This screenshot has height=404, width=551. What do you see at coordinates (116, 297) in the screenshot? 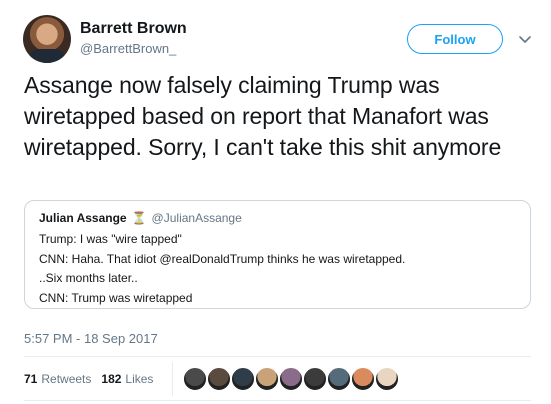
I see `quoted-line: CNN: Trump was wiretapped` at bounding box center [116, 297].